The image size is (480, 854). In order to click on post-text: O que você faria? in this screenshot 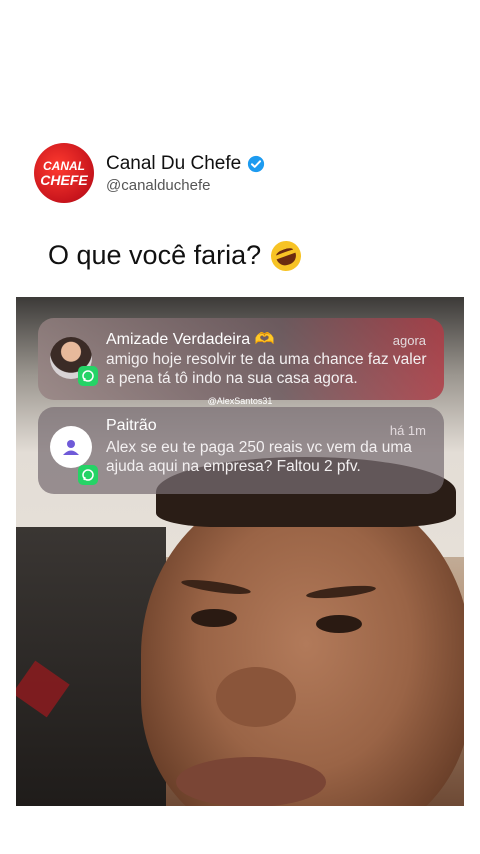, I will do `click(177, 255)`.